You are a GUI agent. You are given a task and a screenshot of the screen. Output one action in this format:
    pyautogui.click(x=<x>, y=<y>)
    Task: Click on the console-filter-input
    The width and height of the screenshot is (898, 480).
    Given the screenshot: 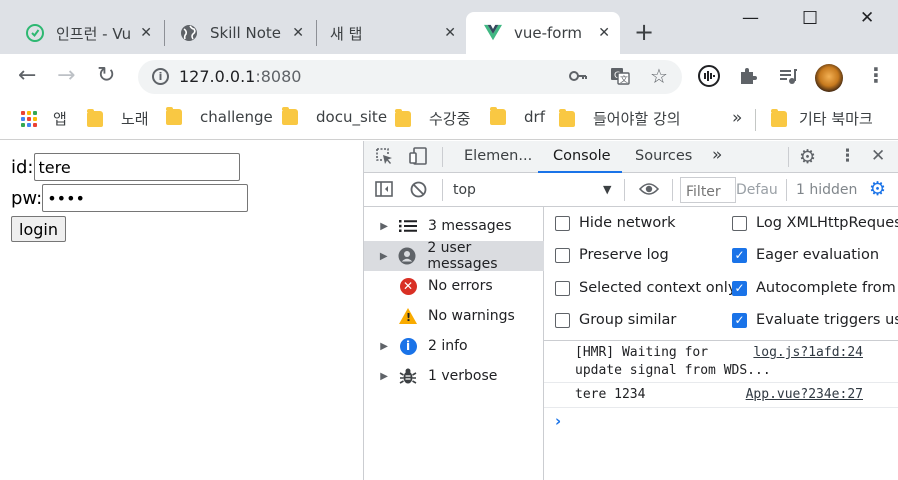 What is the action you would take?
    pyautogui.click(x=708, y=190)
    